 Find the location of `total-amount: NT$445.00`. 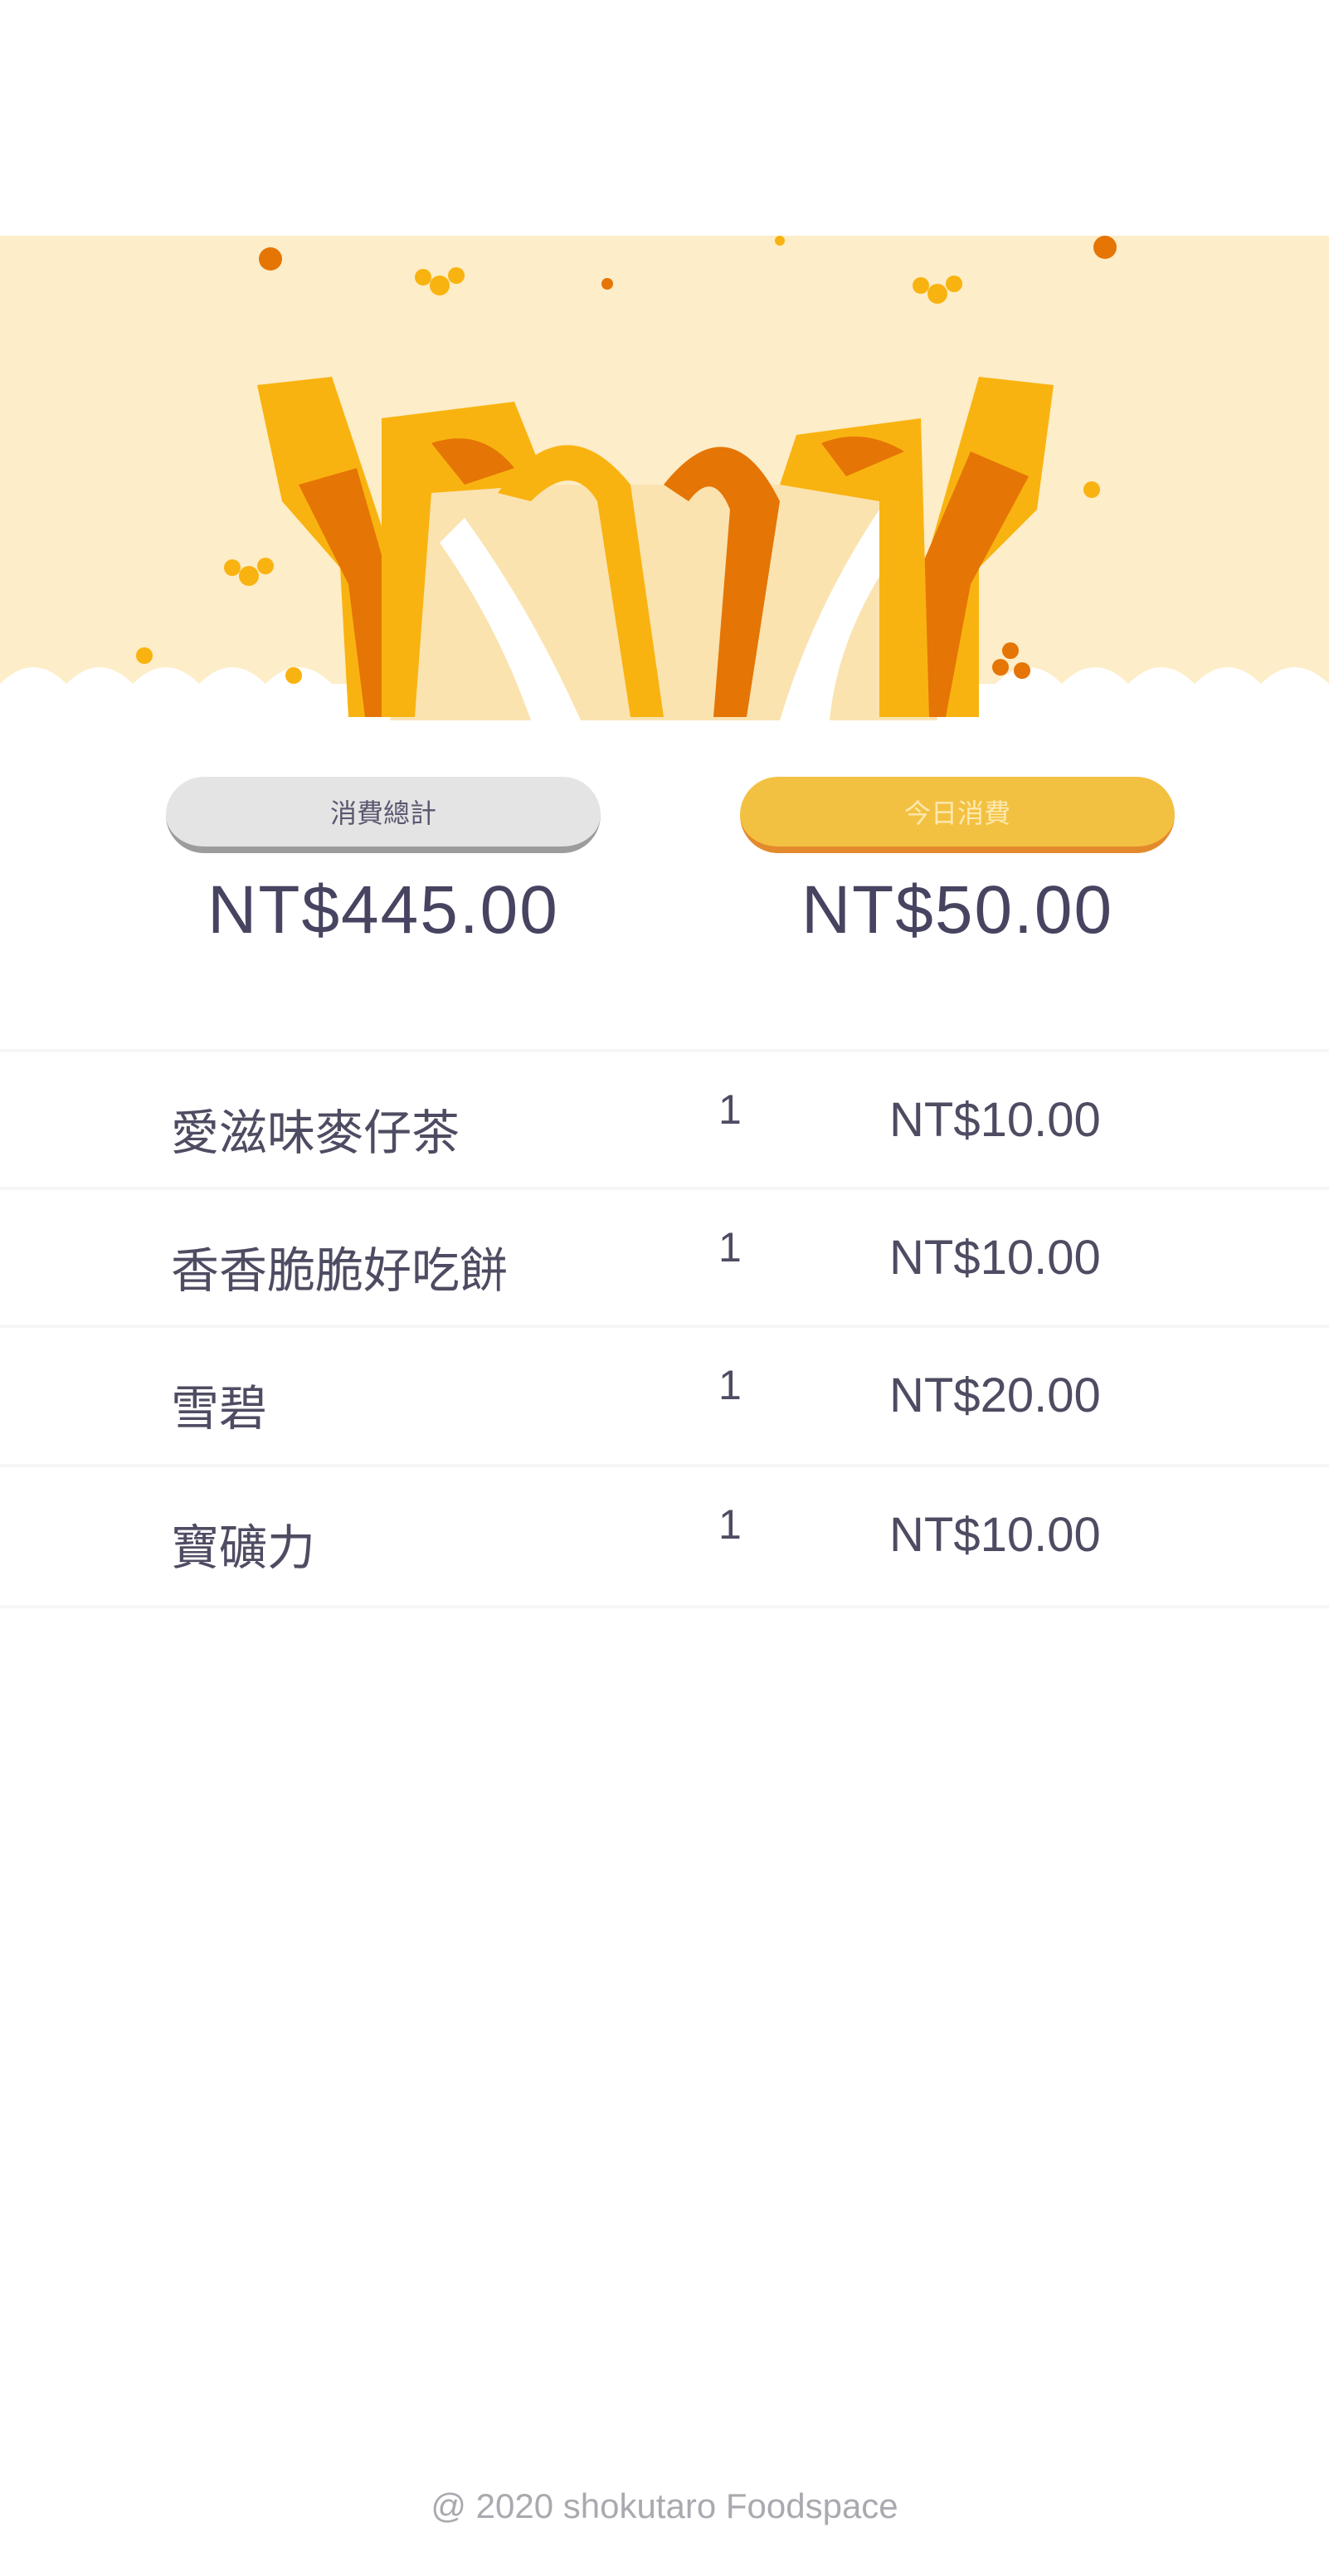

total-amount: NT$445.00 is located at coordinates (383, 910).